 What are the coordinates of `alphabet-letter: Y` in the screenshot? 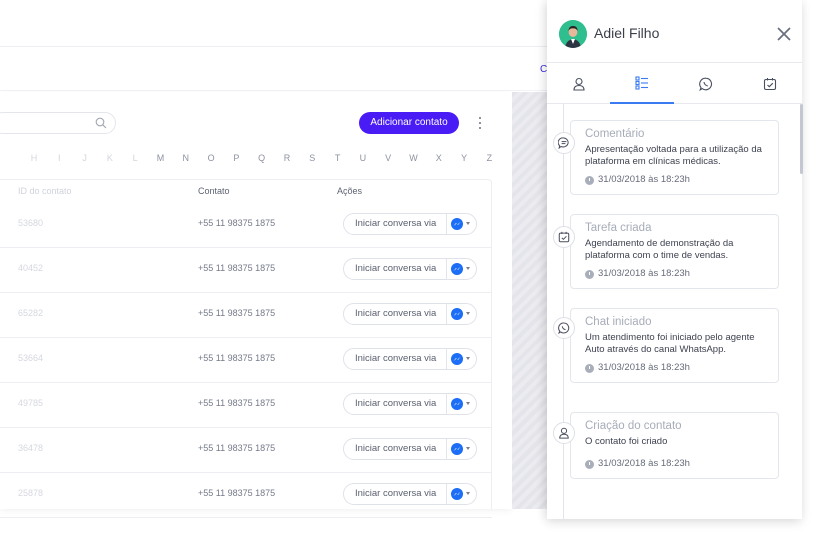 It's located at (464, 158).